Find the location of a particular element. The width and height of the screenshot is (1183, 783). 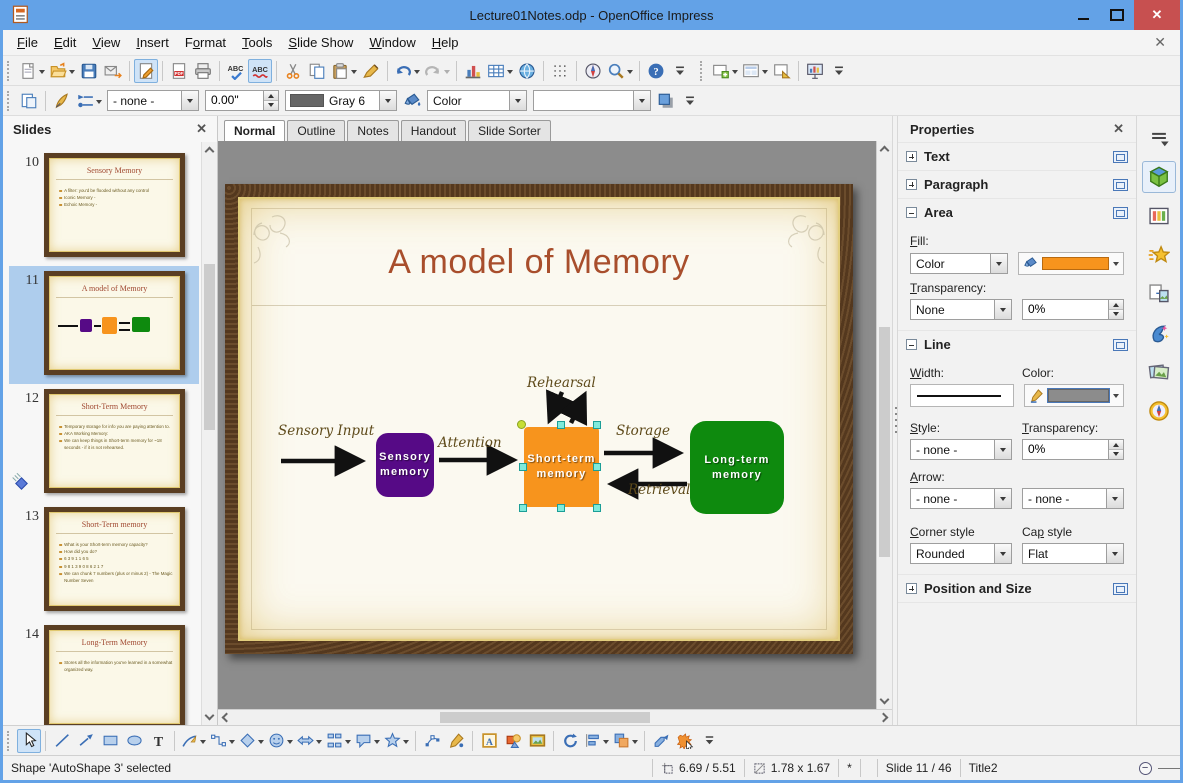

glue-points-icon is located at coordinates (456, 741).